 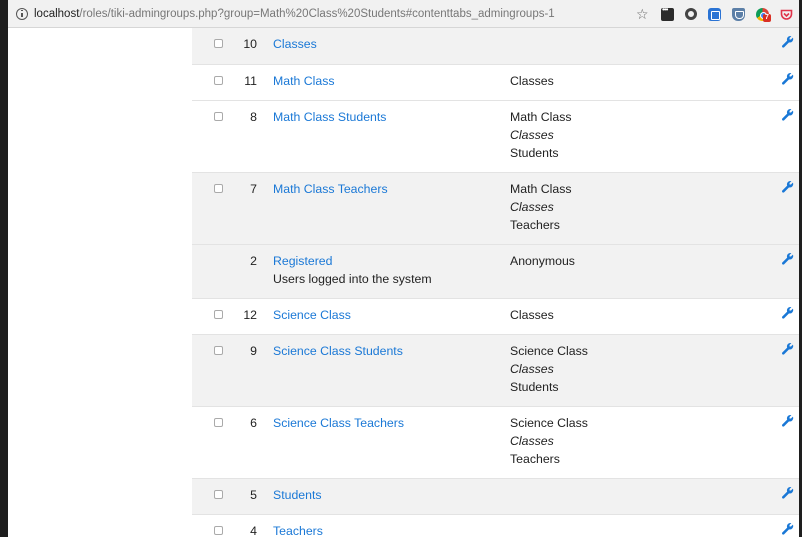 What do you see at coordinates (610, 207) in the screenshot?
I see `group-inherits-cell: Math Class Classes Teachers` at bounding box center [610, 207].